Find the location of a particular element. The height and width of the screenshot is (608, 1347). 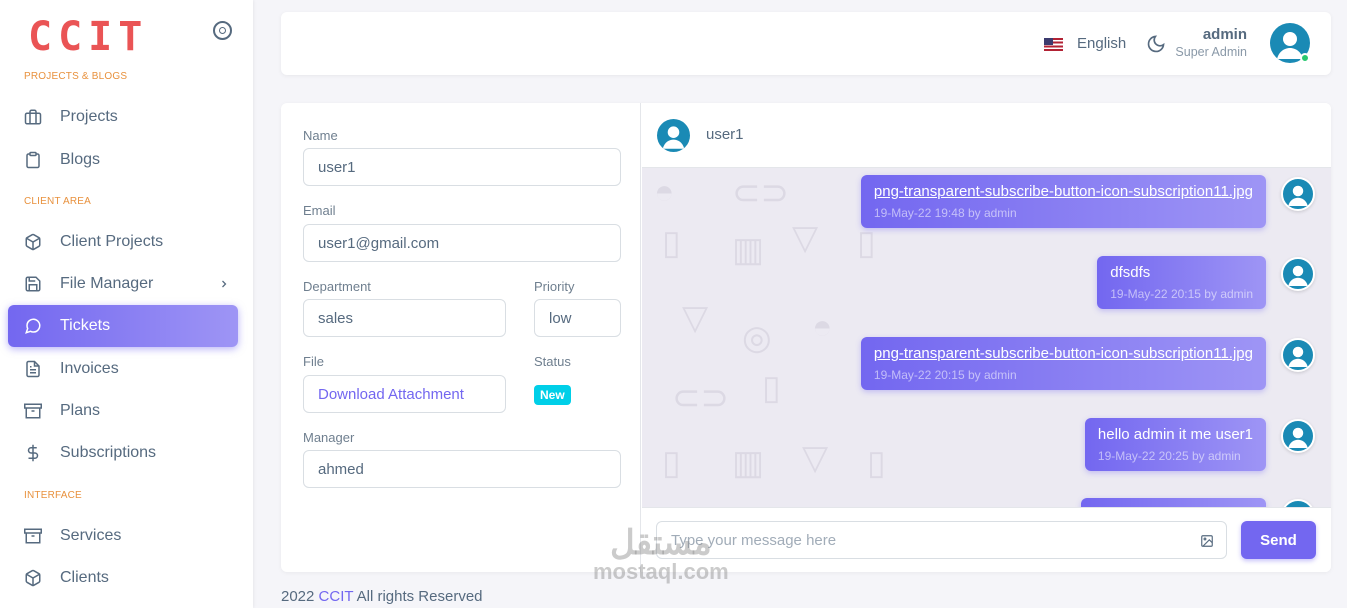

us-flag-icon is located at coordinates (1053, 44).